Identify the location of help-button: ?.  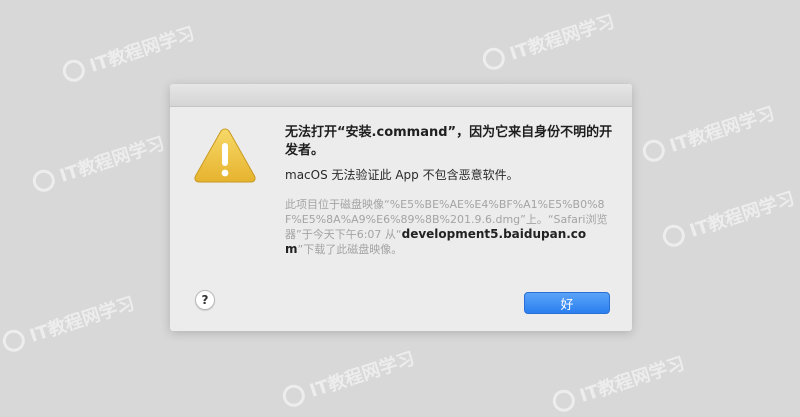
(205, 300).